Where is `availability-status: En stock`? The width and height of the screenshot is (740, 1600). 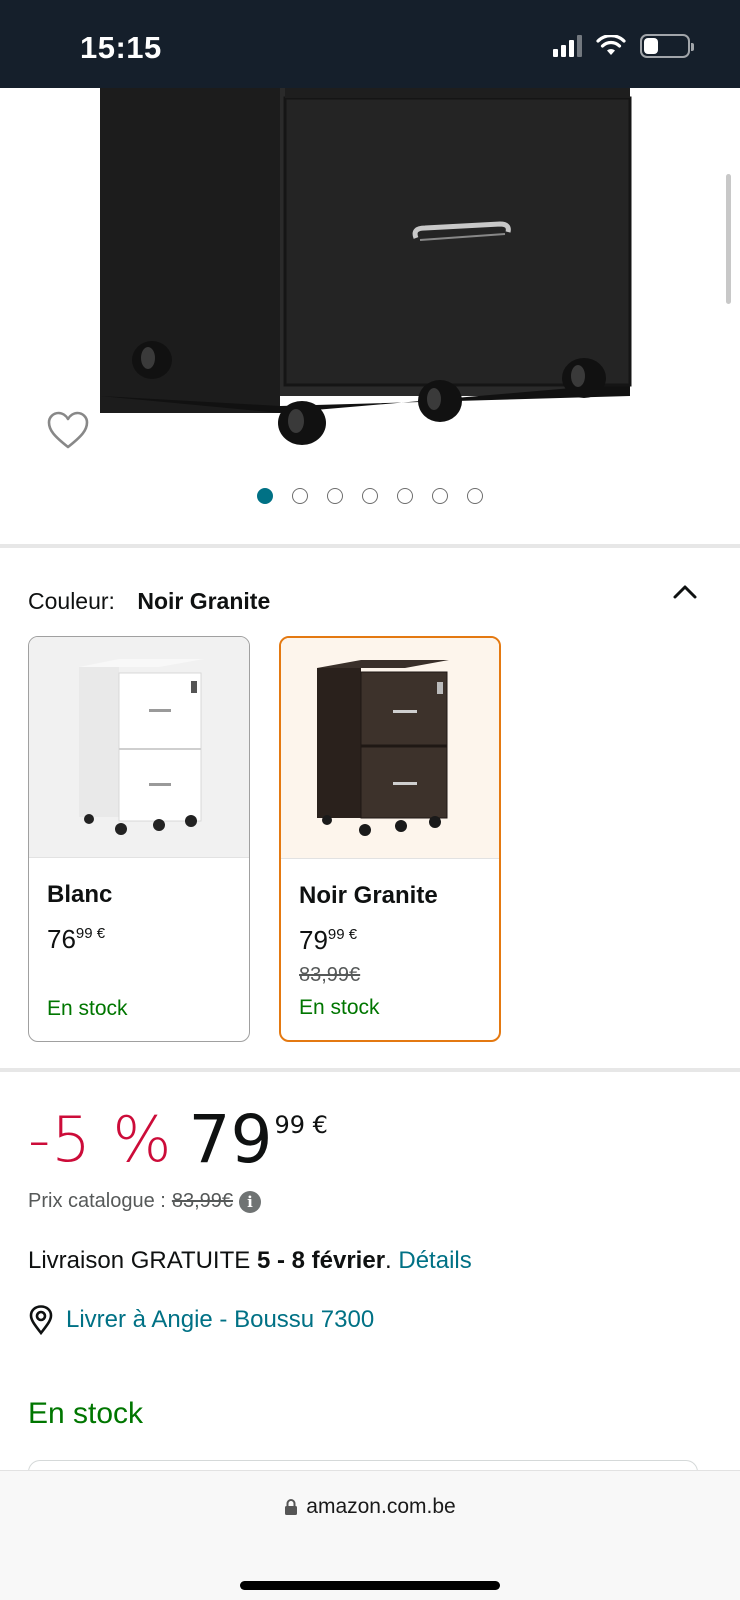
availability-status: En stock is located at coordinates (86, 1413).